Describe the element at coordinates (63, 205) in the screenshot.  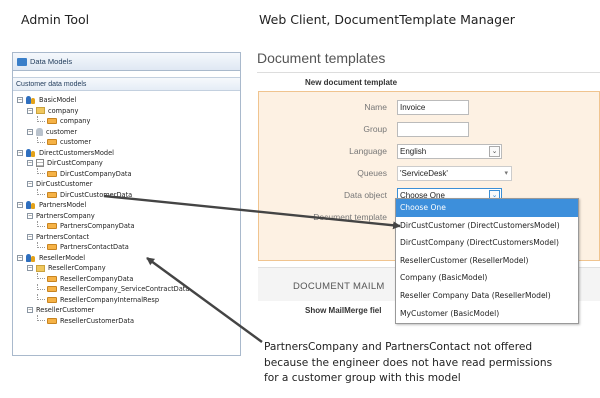
I see `tree-node-label: PartnersModel` at that location.